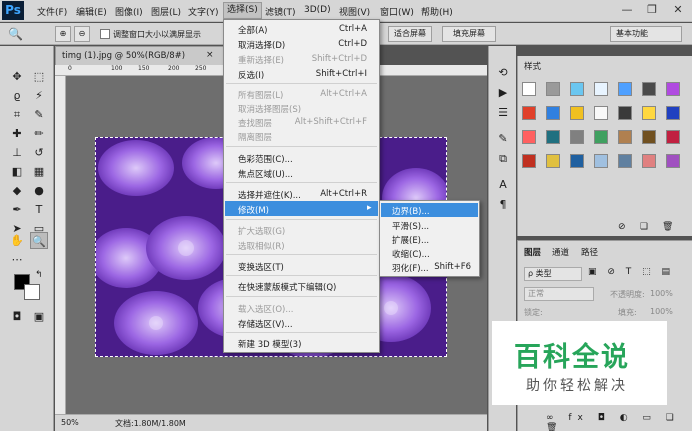 This screenshot has width=692, height=431. Describe the element at coordinates (82, 34) in the screenshot. I see `zoom-out-icon: ⊖` at that location.